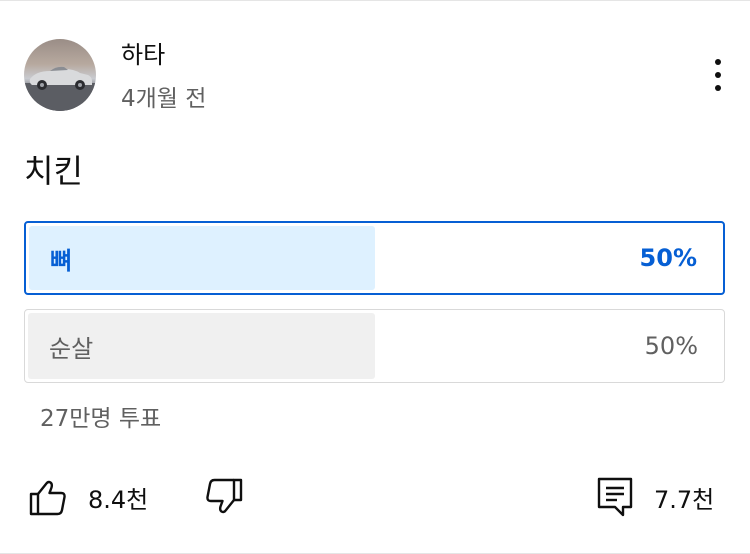 The height and width of the screenshot is (554, 750). I want to click on like-count: 8.4천, so click(118, 500).